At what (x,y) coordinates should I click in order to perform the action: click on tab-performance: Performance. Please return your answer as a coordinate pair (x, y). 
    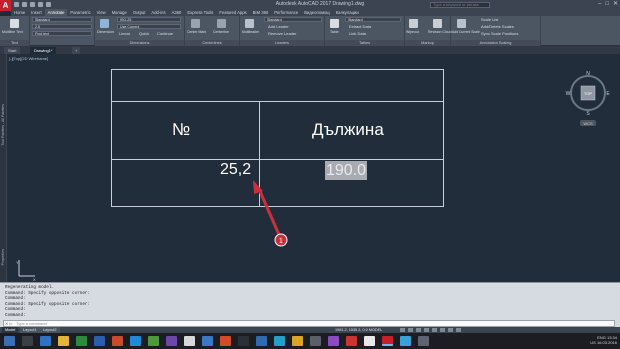
    Looking at the image, I should click on (286, 12).